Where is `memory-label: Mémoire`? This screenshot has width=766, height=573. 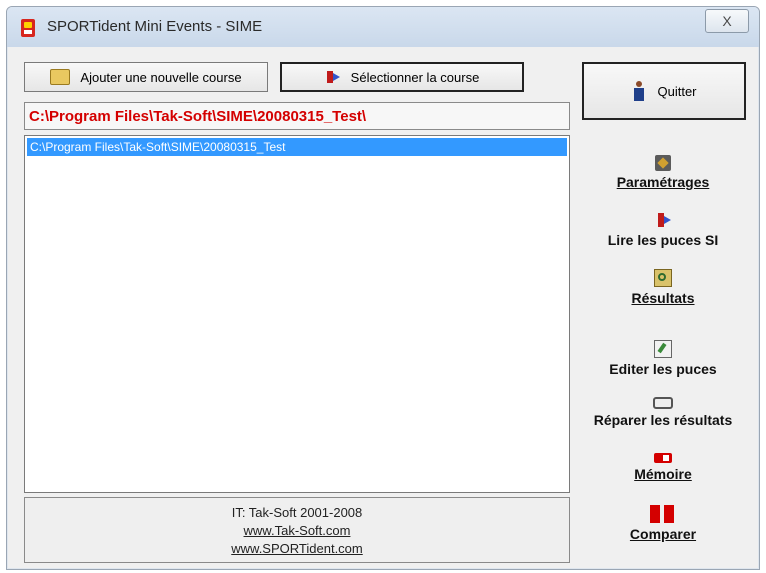
memory-label: Mémoire is located at coordinates (663, 474).